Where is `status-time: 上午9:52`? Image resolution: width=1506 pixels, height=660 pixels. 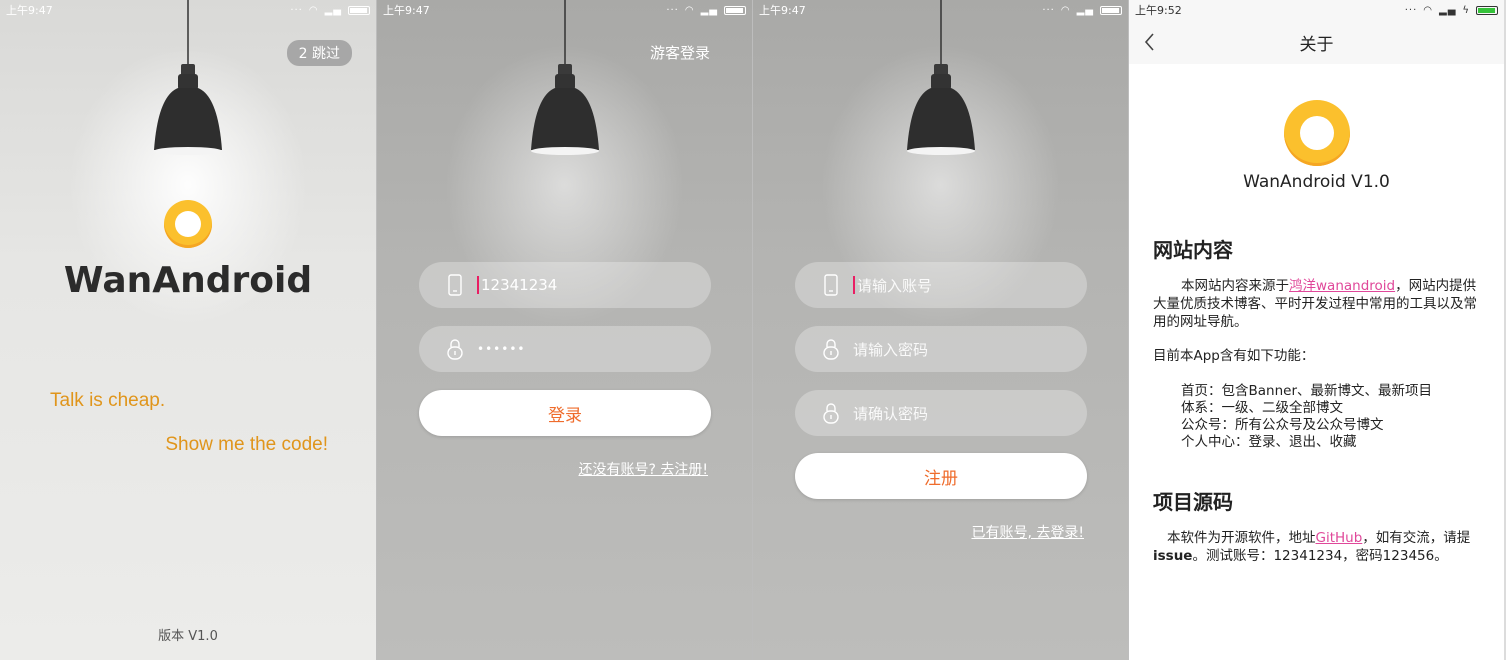 status-time: 上午9:52 is located at coordinates (1158, 10).